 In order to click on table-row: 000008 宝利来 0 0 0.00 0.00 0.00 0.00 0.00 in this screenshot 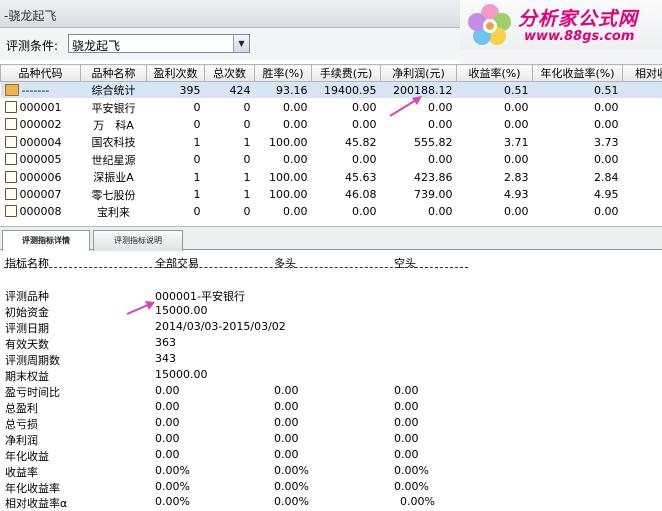, I will do `click(331, 211)`.